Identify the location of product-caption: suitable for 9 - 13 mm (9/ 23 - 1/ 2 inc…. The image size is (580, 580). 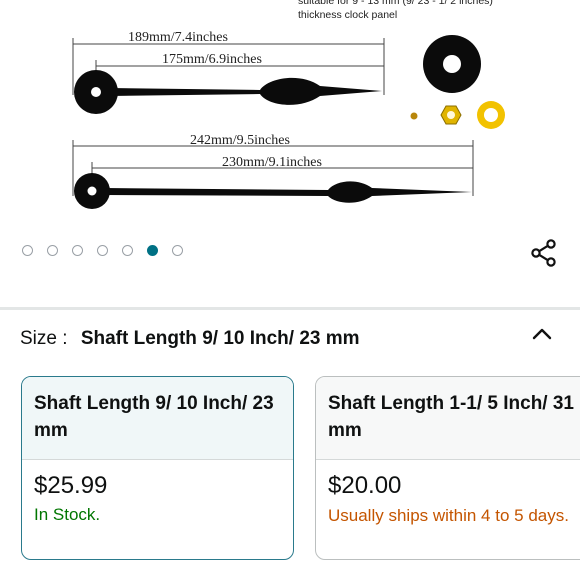
(395, 11).